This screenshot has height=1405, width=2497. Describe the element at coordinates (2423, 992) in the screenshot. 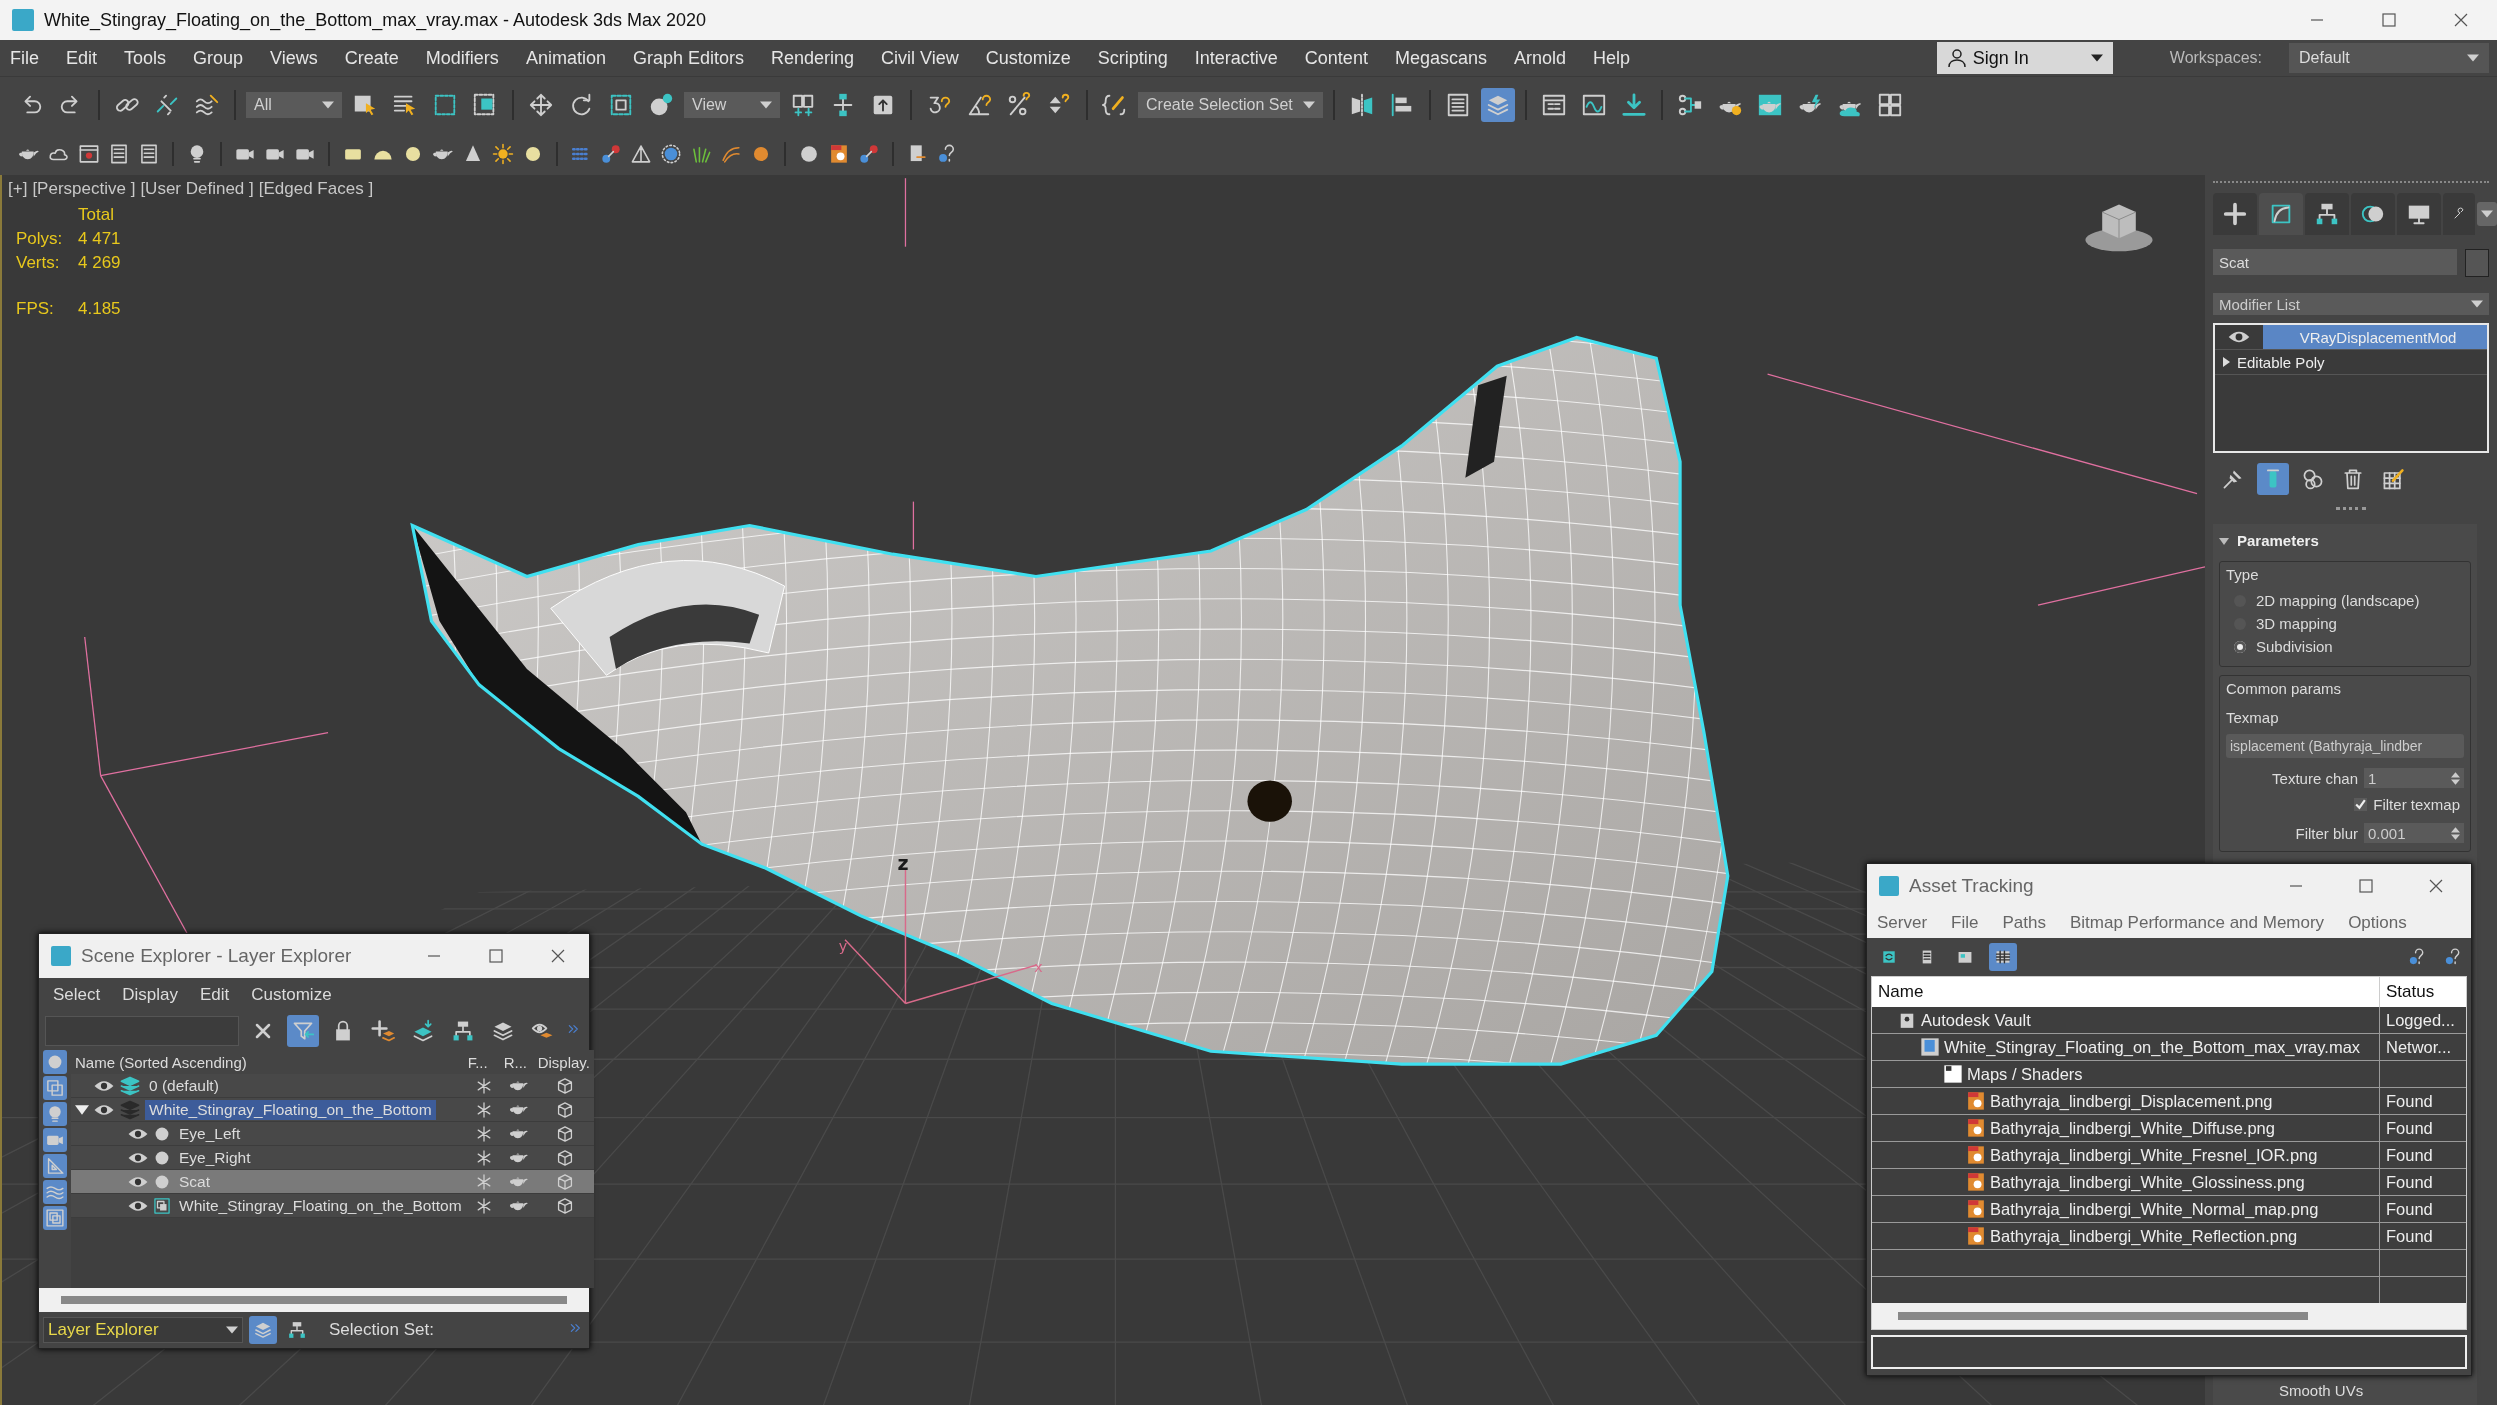

I see `column-header: Status` at that location.